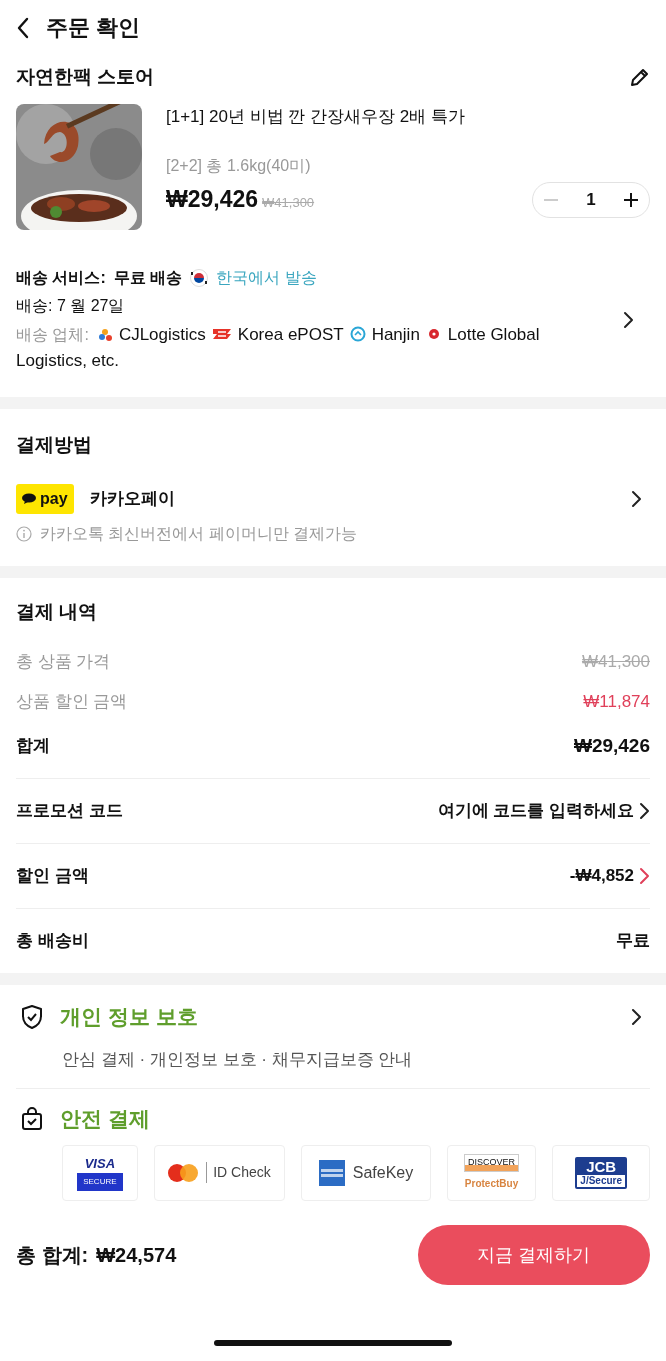 This screenshot has width=666, height=1361. I want to click on carrier-name: Lotte Global, so click(493, 334).